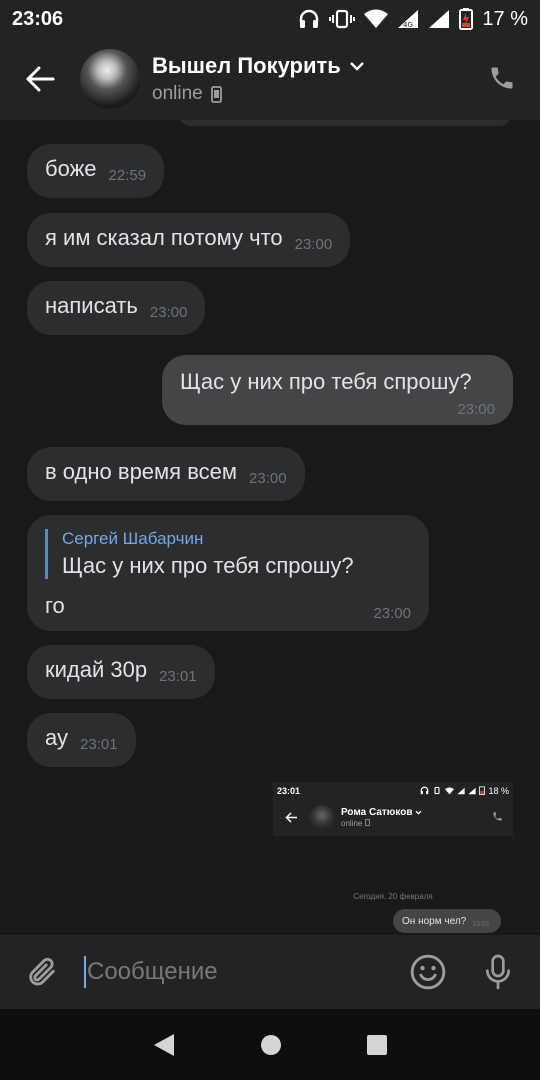 The height and width of the screenshot is (1080, 540). Describe the element at coordinates (377, 1045) in the screenshot. I see `nav-recents-icon` at that location.